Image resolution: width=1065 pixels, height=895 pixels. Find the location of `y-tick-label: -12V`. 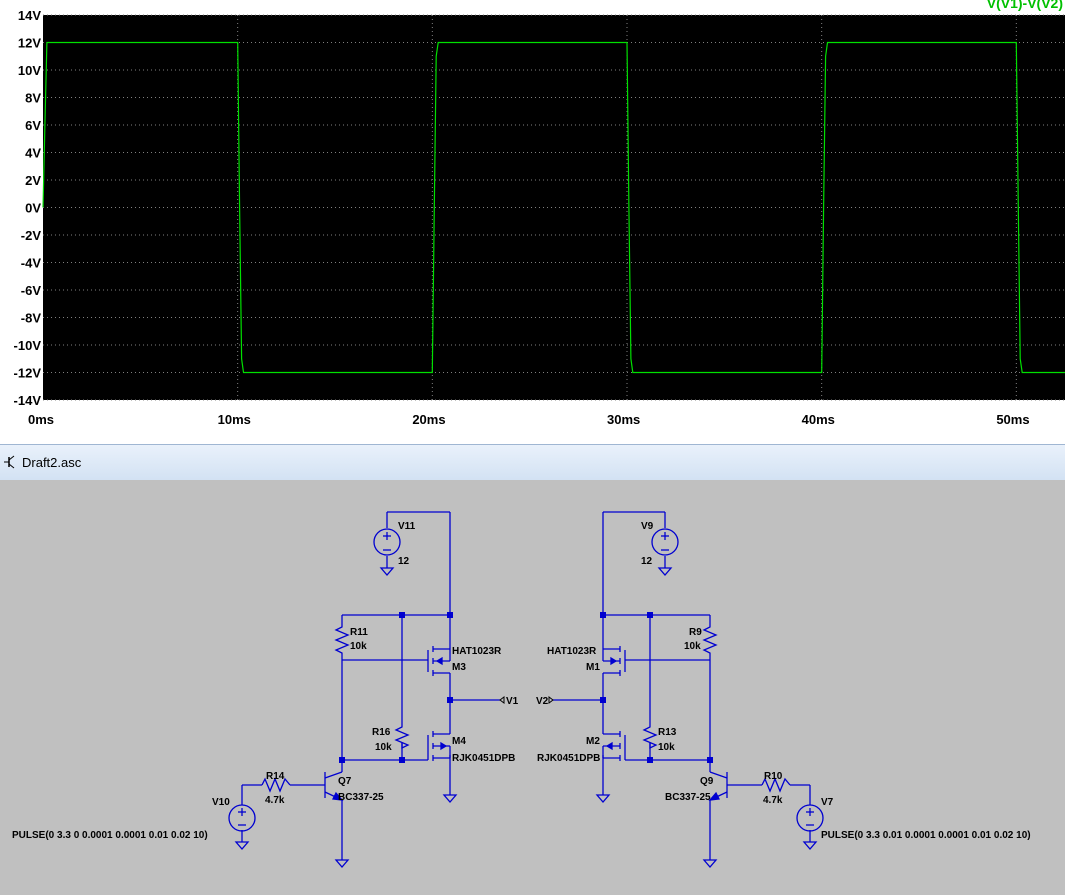

y-tick-label: -12V is located at coordinates (28, 373).